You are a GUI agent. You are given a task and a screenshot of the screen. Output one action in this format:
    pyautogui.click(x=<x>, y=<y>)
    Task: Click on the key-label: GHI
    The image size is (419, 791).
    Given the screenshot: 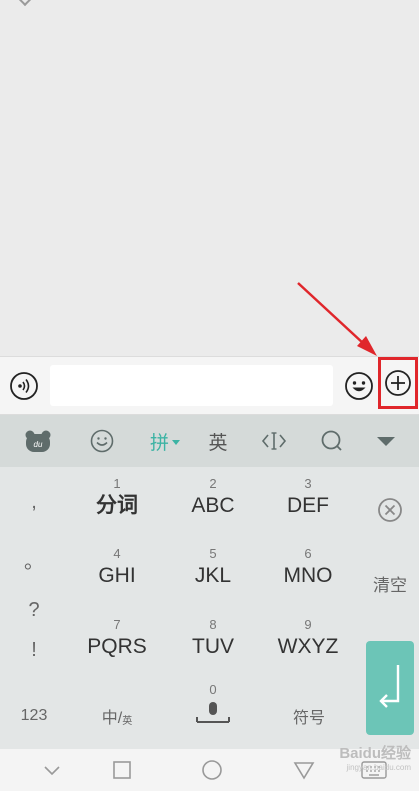 What is the action you would take?
    pyautogui.click(x=117, y=575)
    